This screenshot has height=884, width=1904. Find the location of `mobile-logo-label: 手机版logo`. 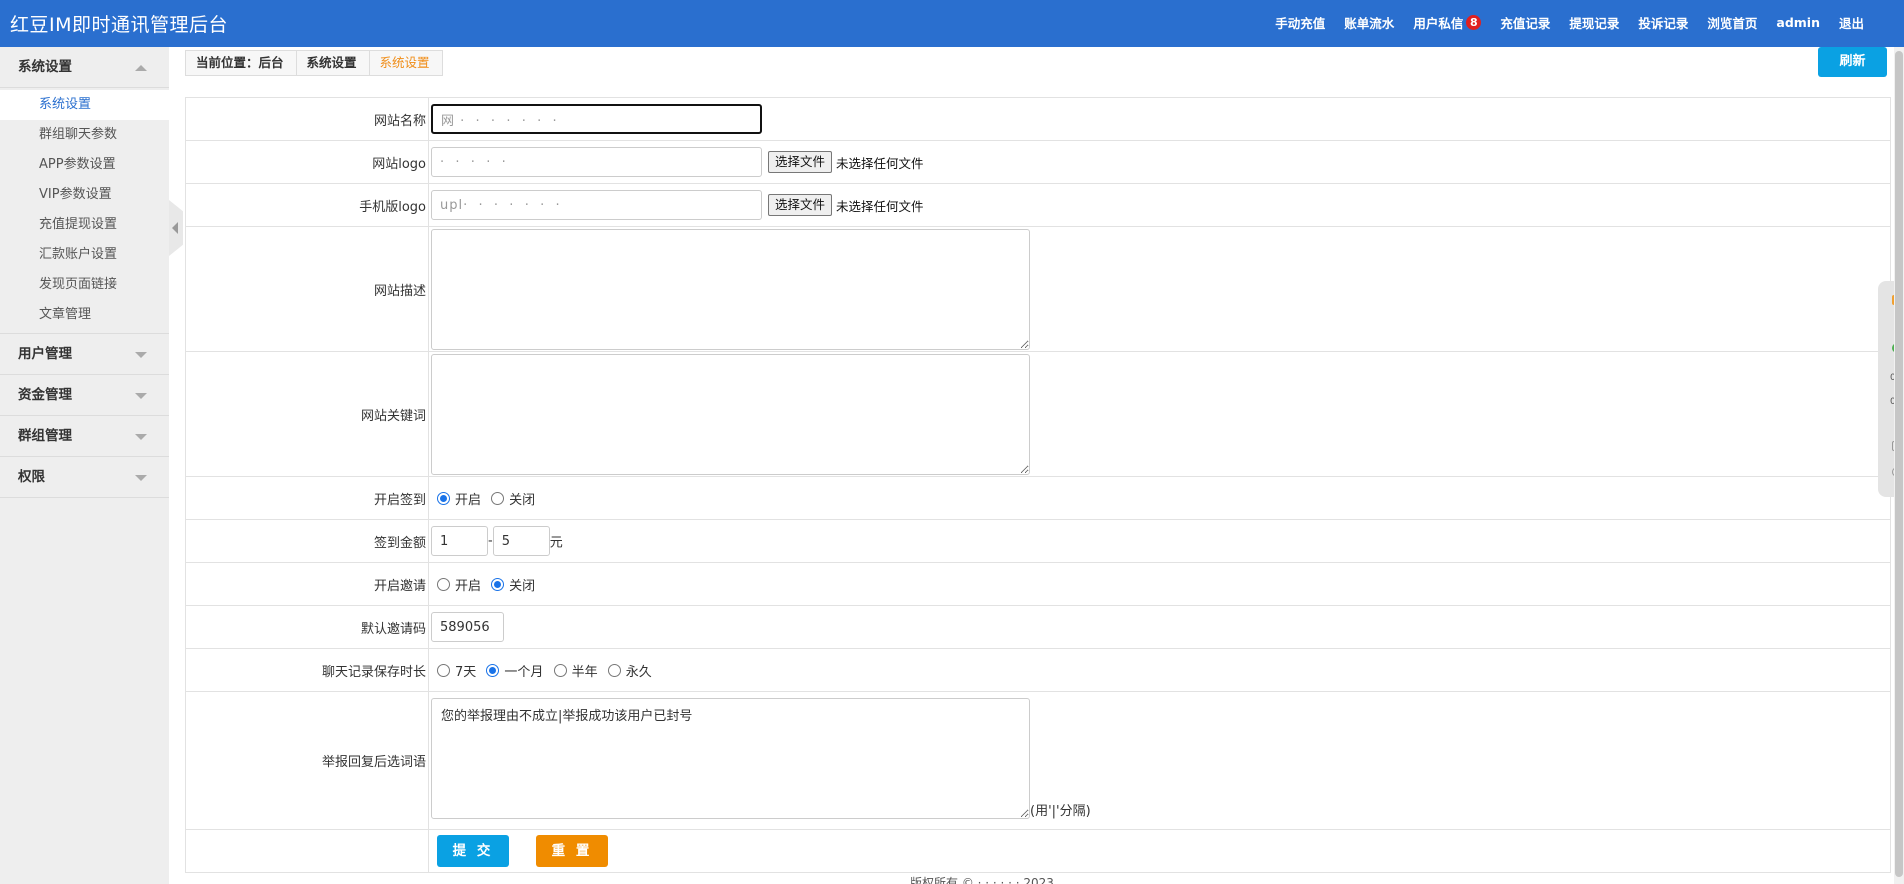

mobile-logo-label: 手机版logo is located at coordinates (307, 205).